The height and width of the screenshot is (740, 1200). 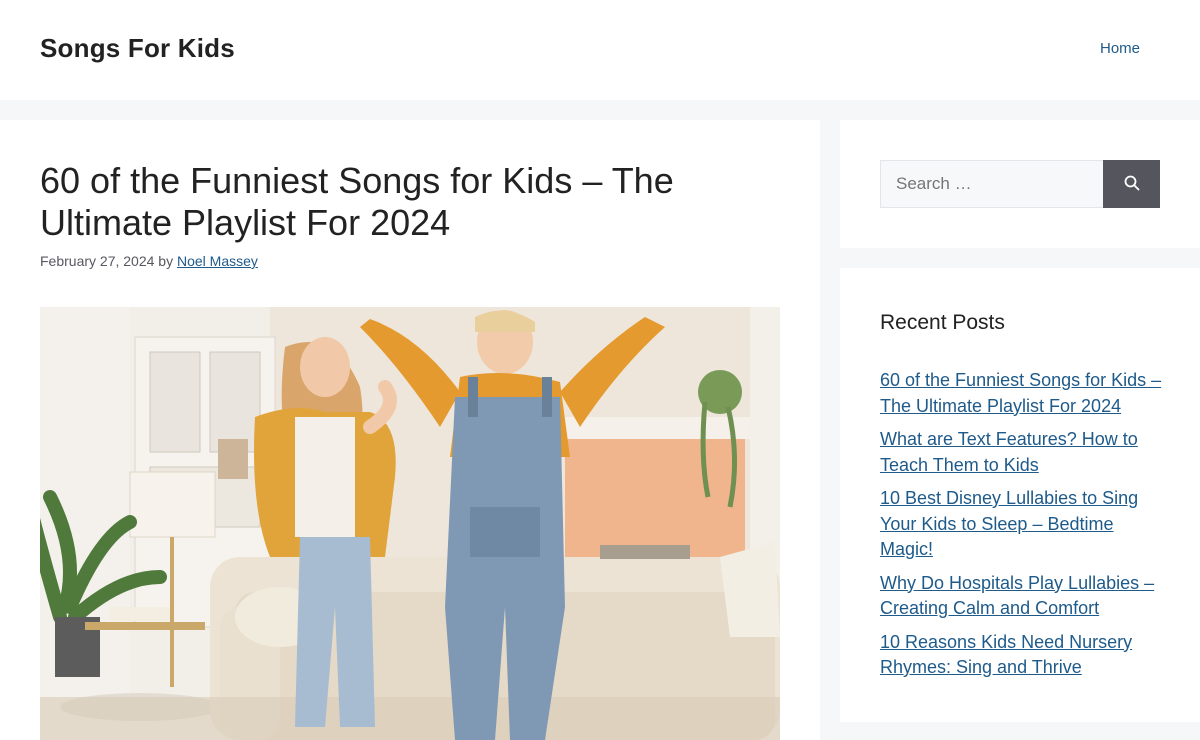 I want to click on search-button, so click(x=1131, y=184).